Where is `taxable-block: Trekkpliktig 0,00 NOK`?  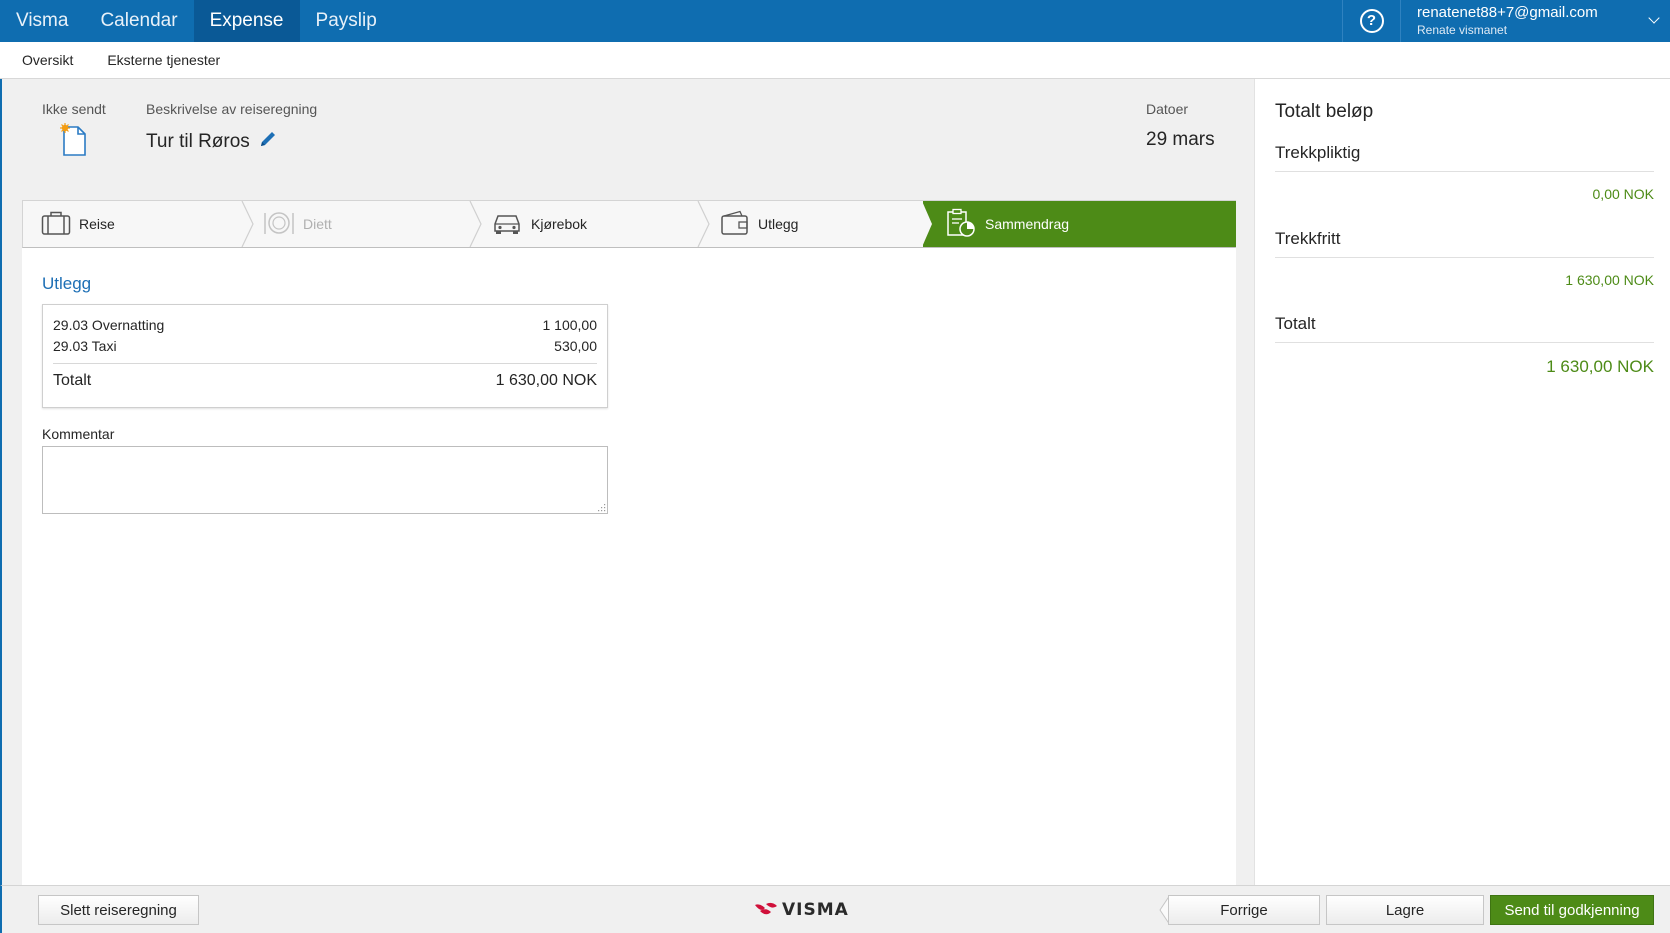 taxable-block: Trekkpliktig 0,00 NOK is located at coordinates (1464, 172).